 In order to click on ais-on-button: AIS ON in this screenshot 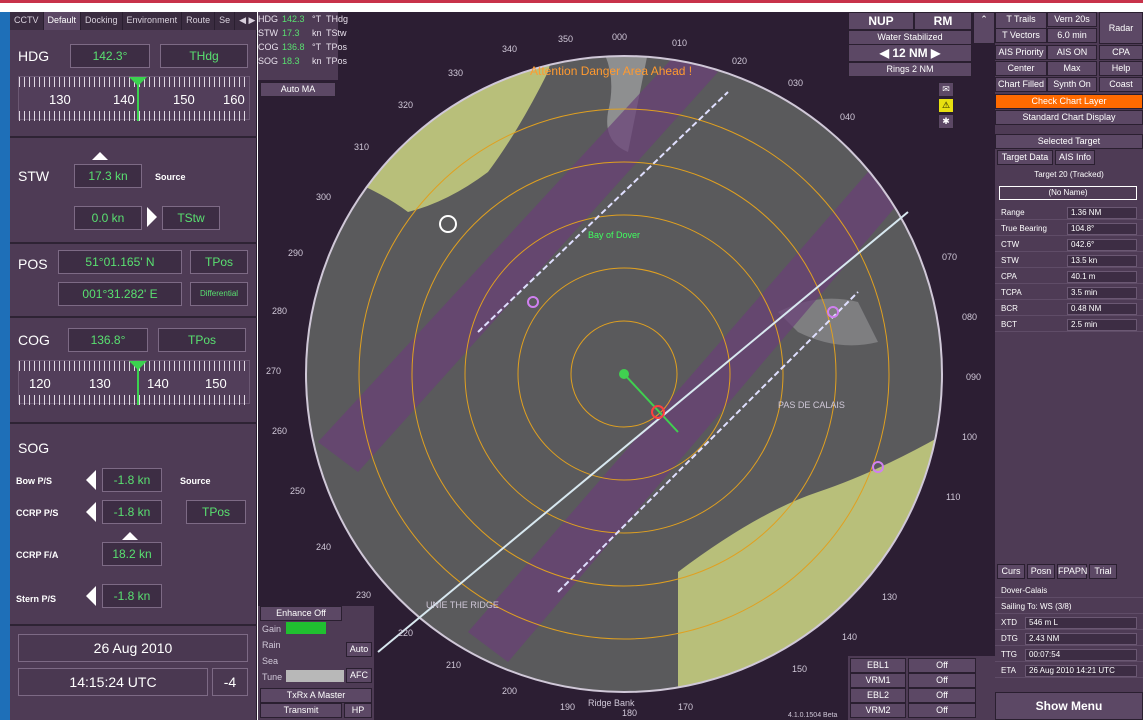, I will do `click(1072, 52)`.